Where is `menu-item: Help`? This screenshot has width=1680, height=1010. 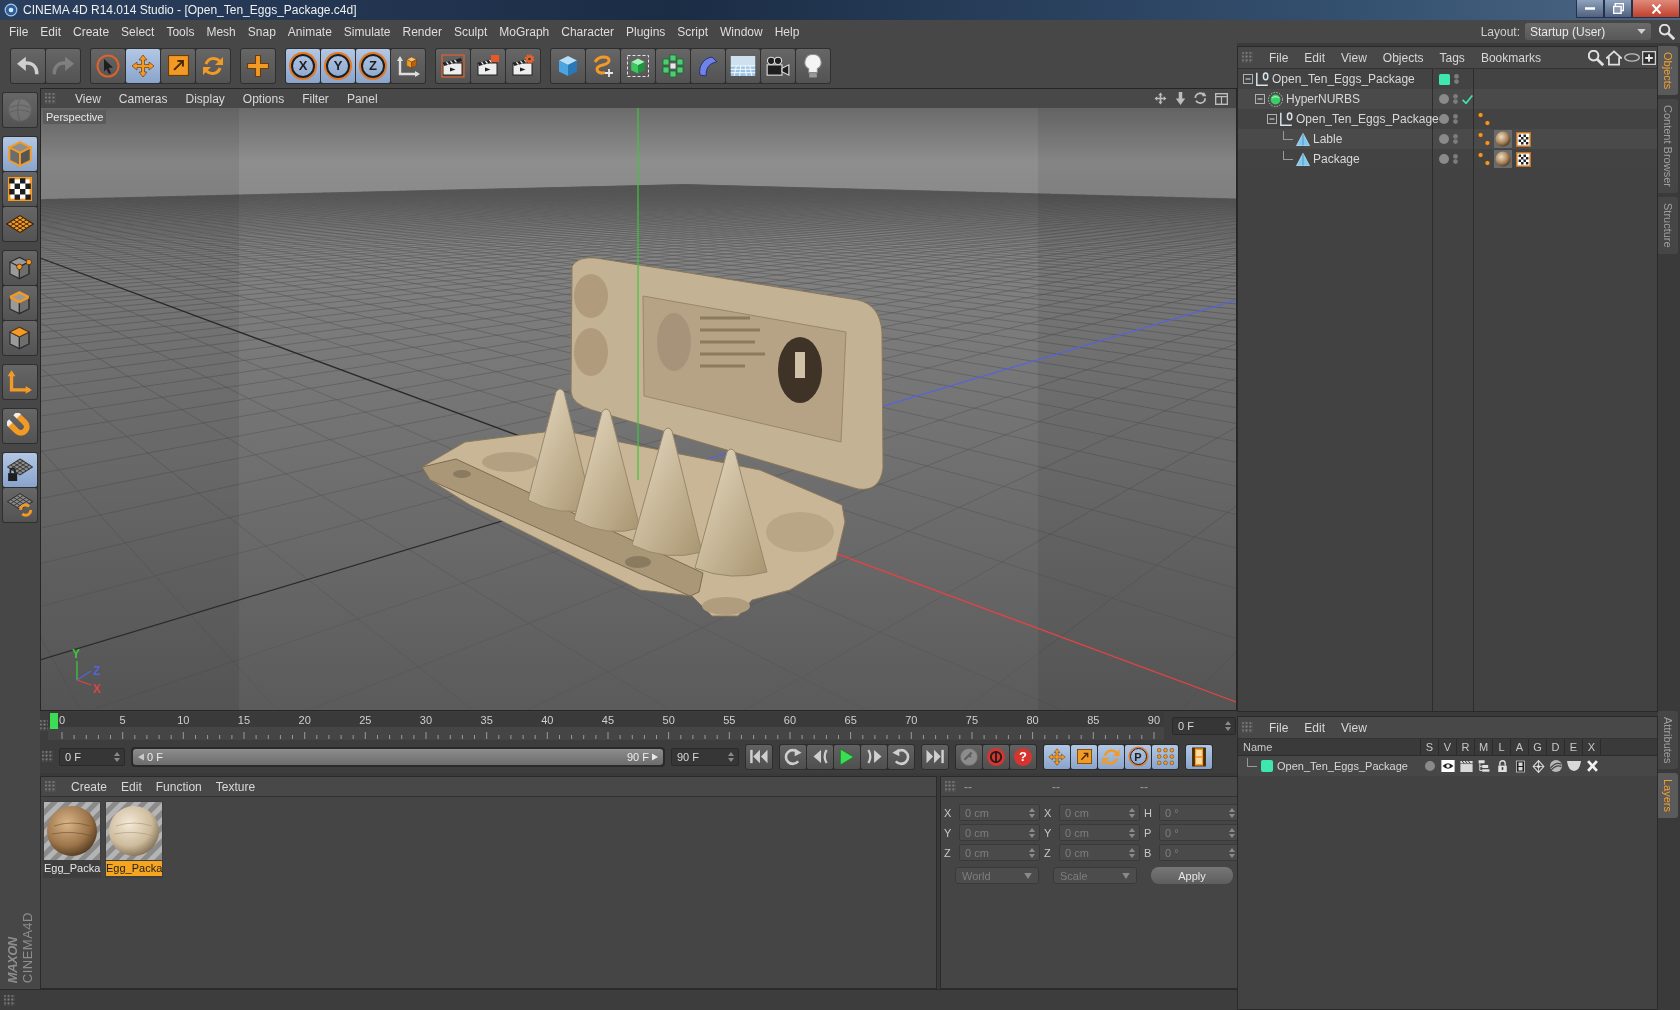 menu-item: Help is located at coordinates (787, 31).